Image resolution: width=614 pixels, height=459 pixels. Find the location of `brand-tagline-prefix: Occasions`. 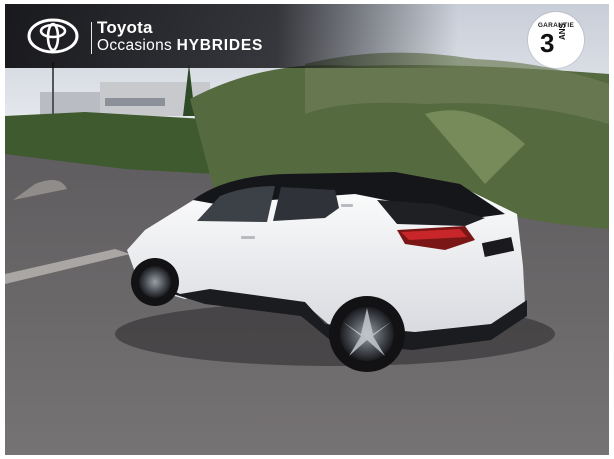

brand-tagline-prefix: Occasions is located at coordinates (135, 45).